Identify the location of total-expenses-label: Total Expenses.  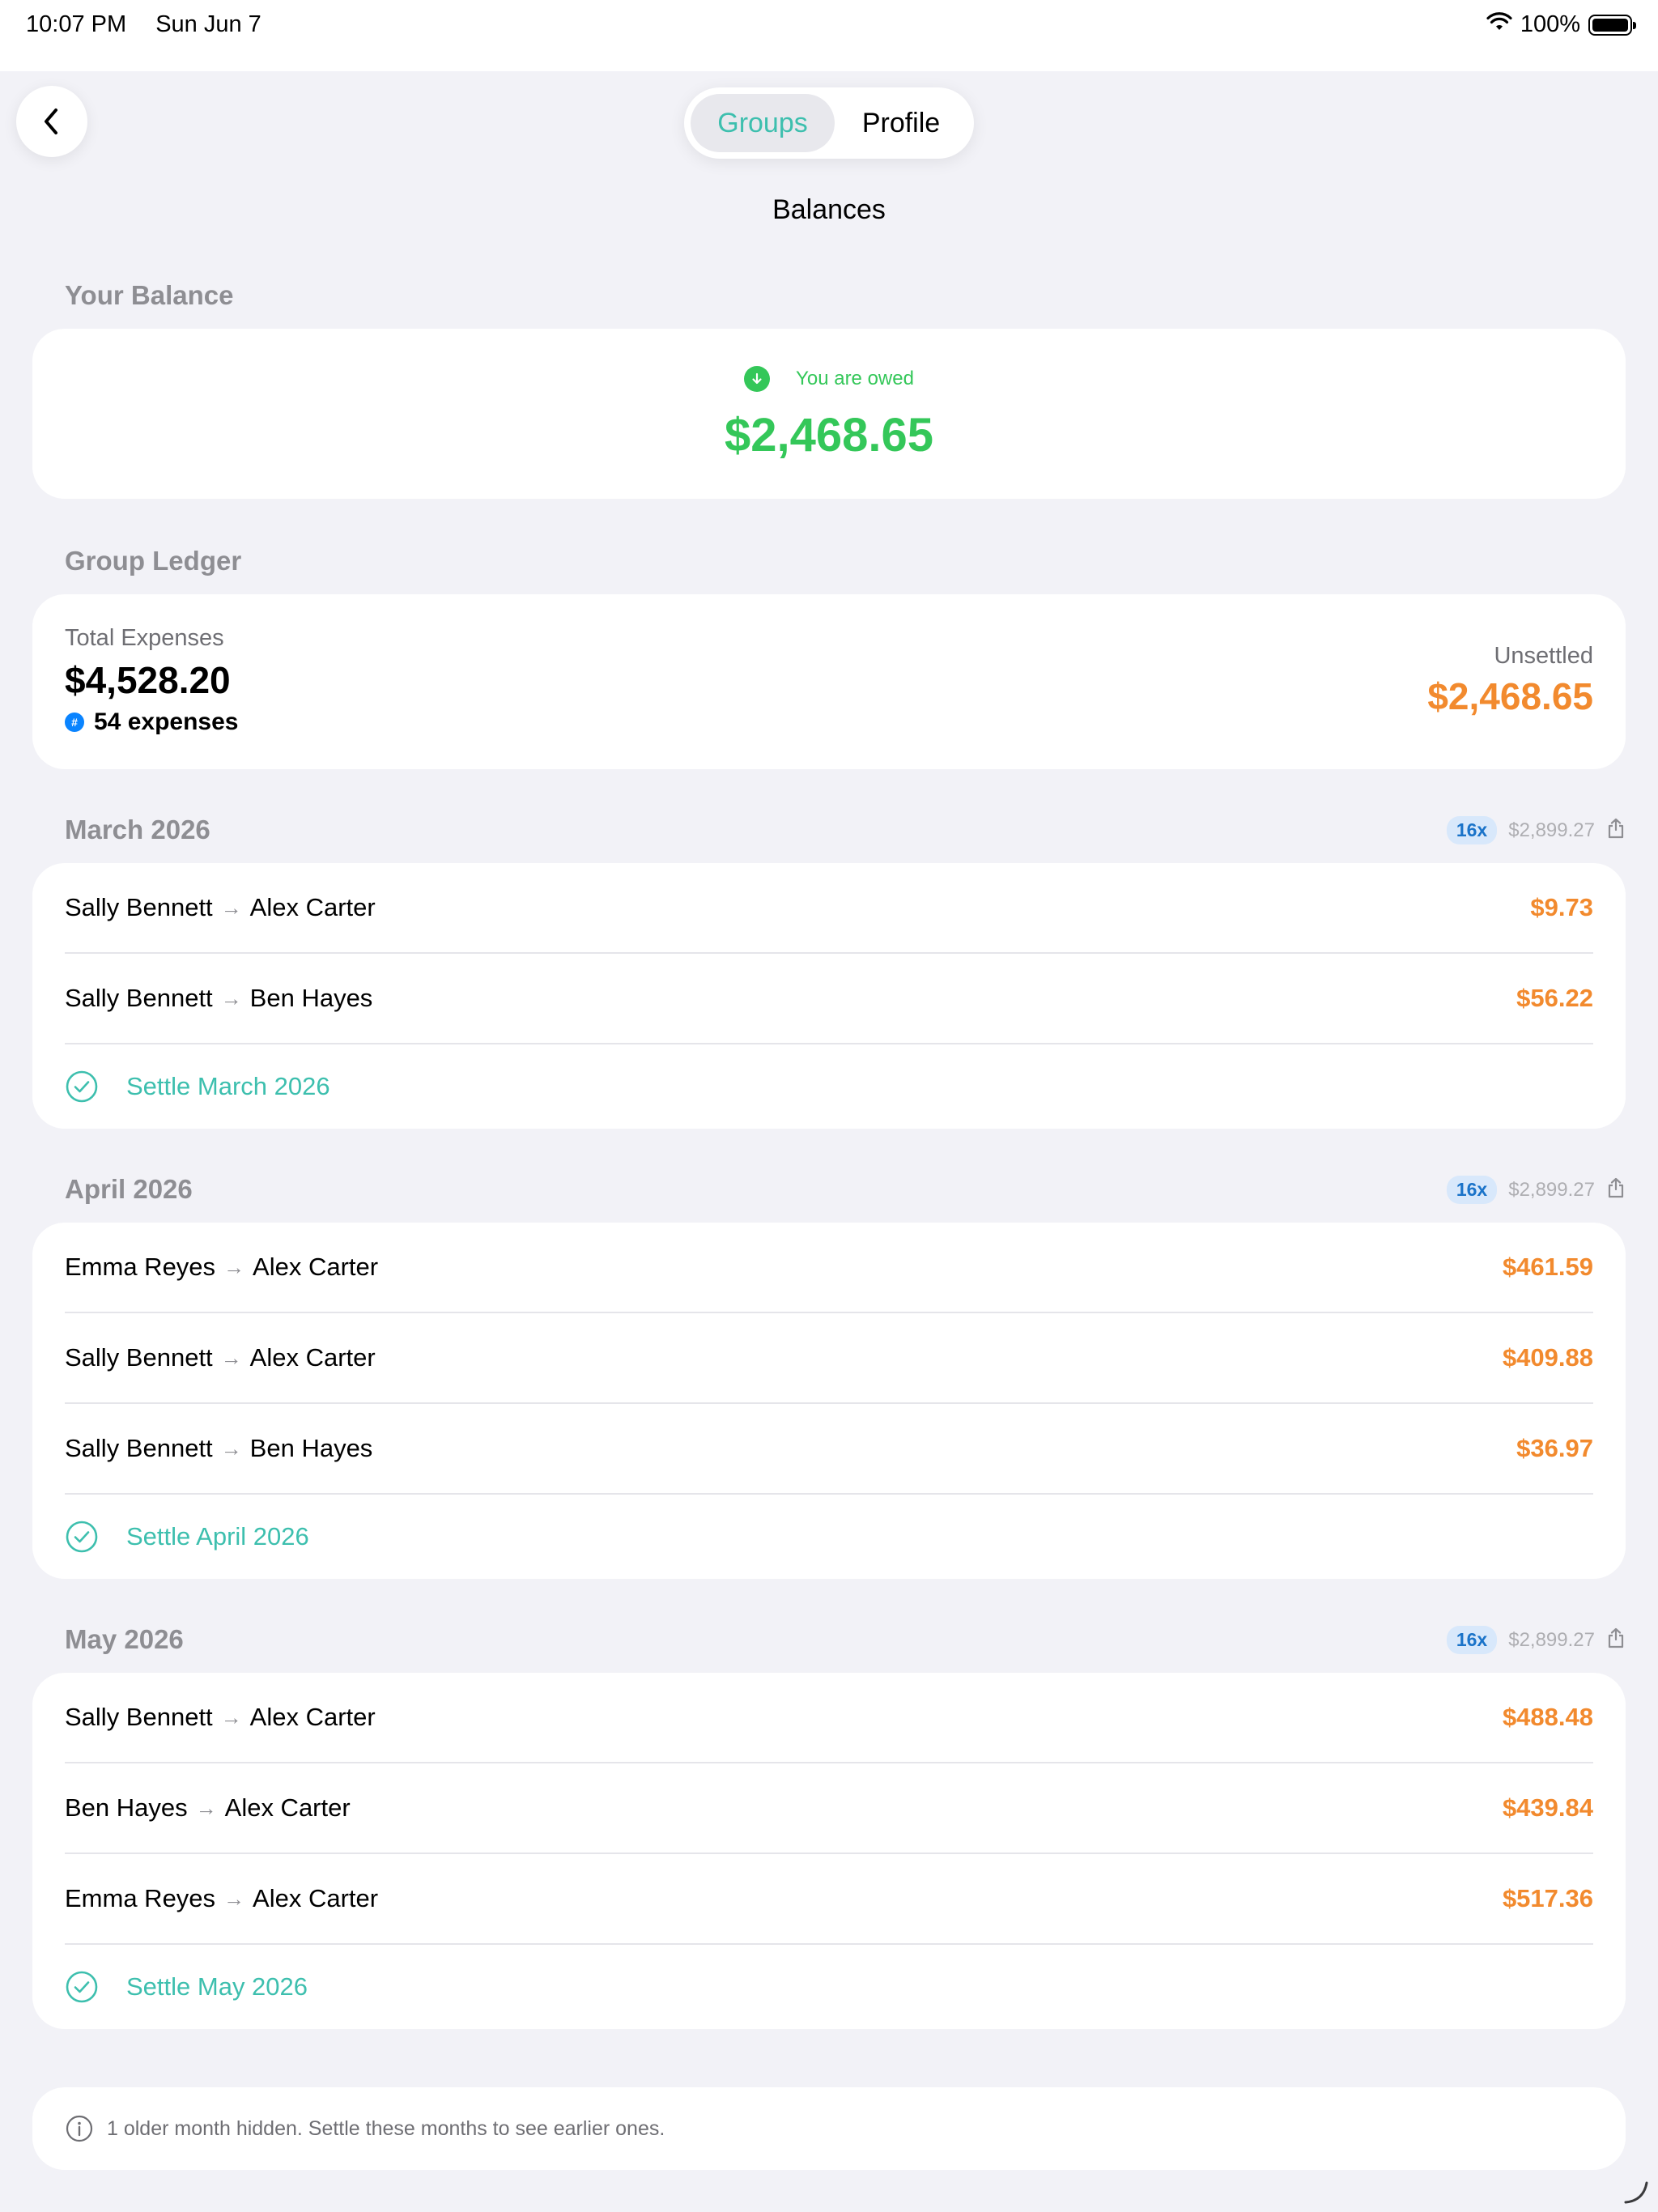
(144, 638).